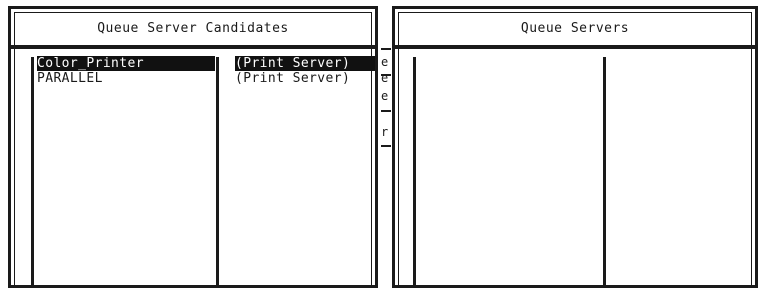 The width and height of the screenshot is (758, 288). What do you see at coordinates (126, 63) in the screenshot?
I see `candidate-row-color-printer-name: Color_Printer` at bounding box center [126, 63].